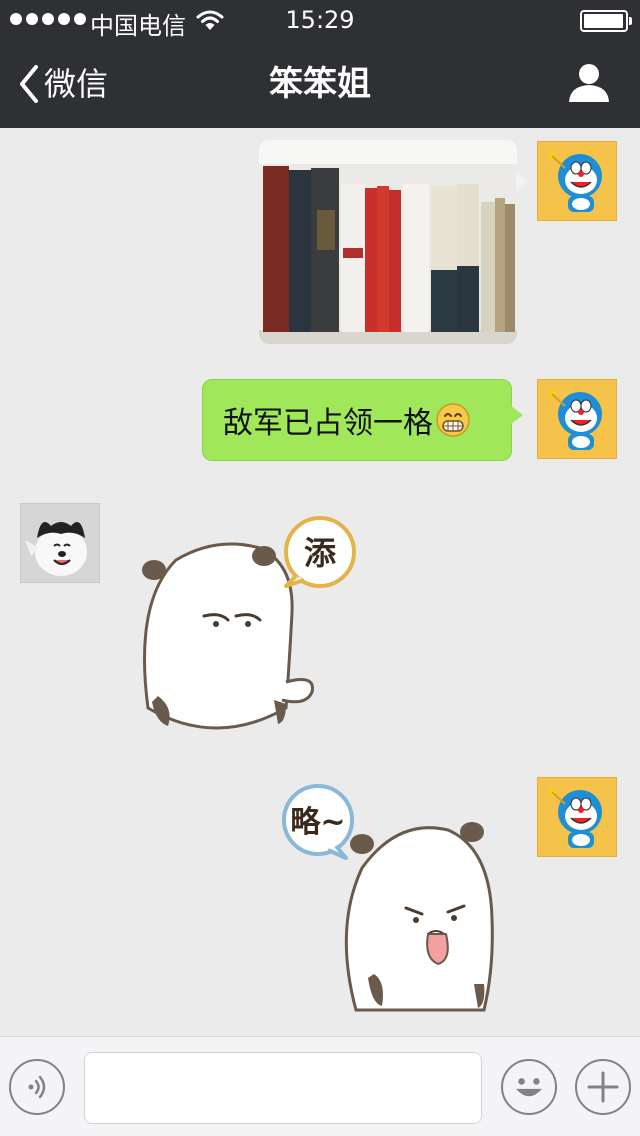  I want to click on sticker-text: 略~, so click(317, 822).